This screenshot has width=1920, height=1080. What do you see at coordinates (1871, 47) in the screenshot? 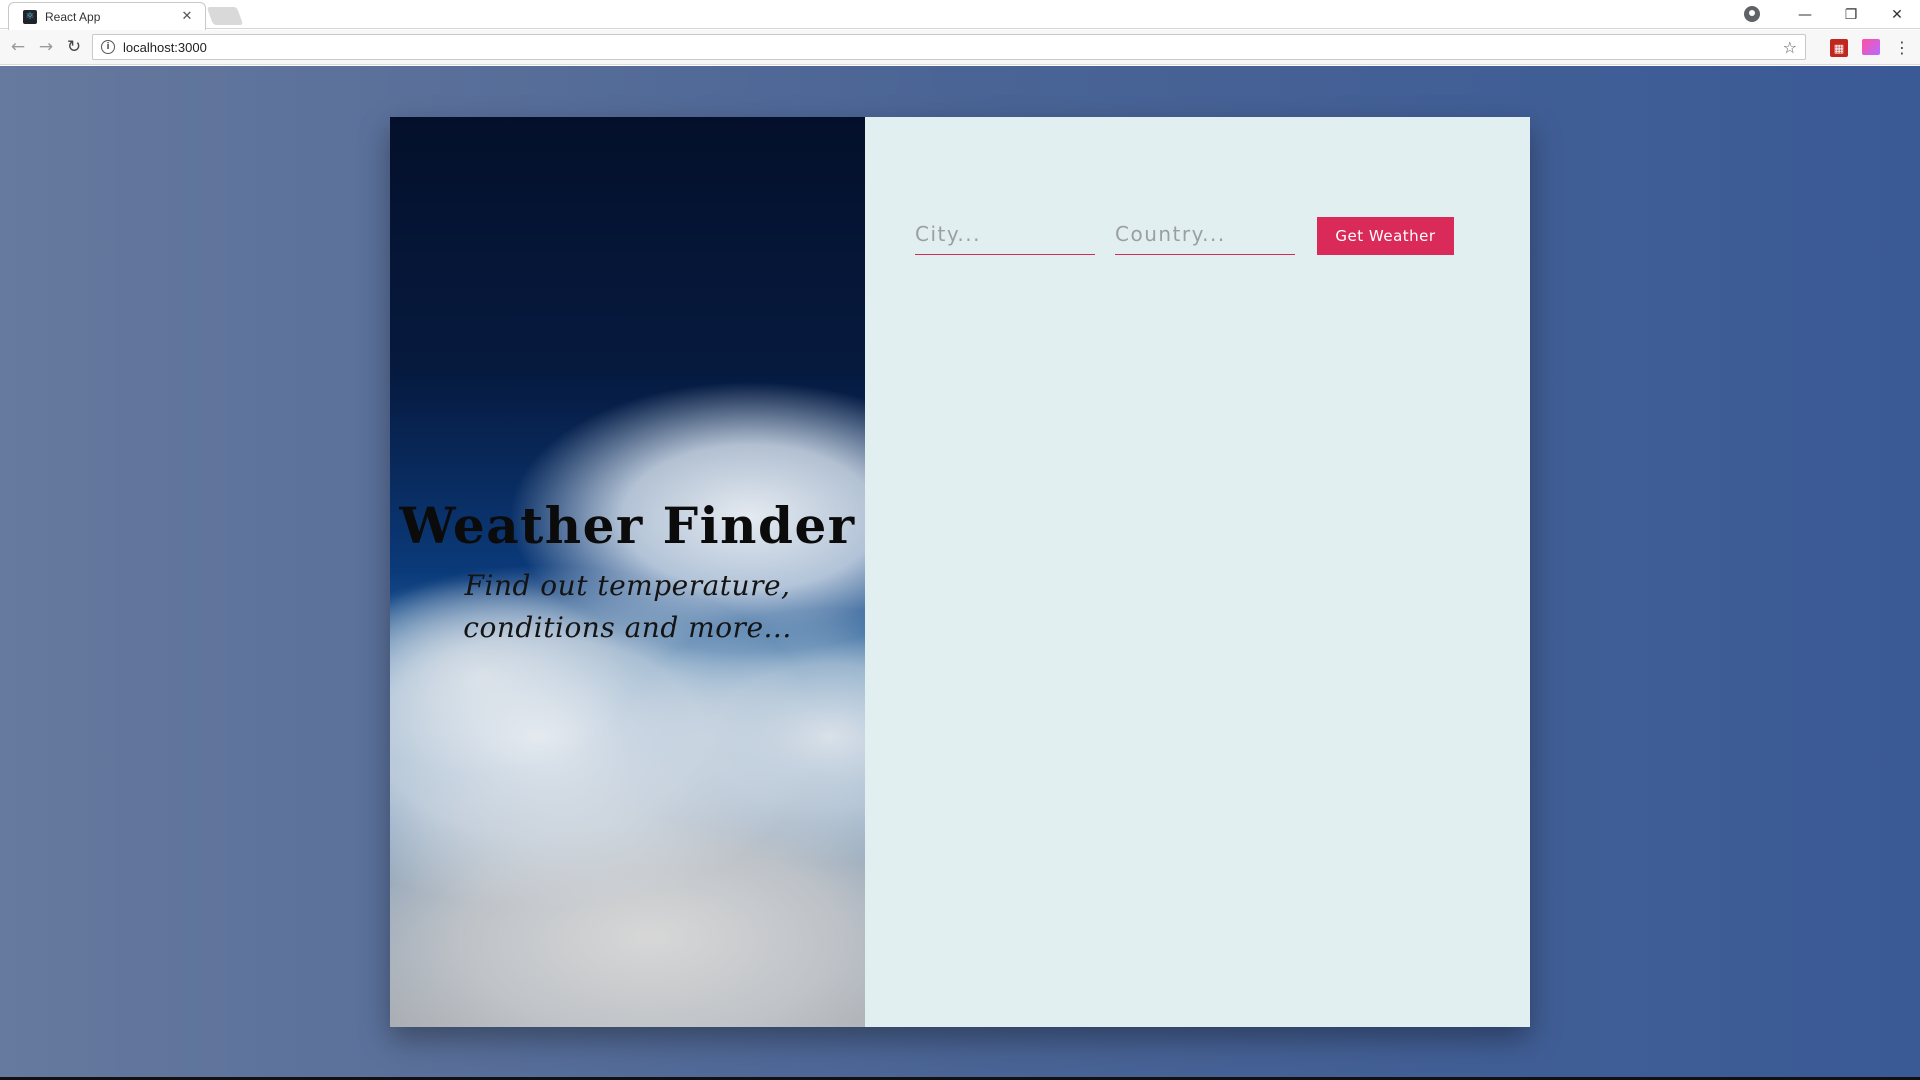
I see `extension-gradient-icon` at bounding box center [1871, 47].